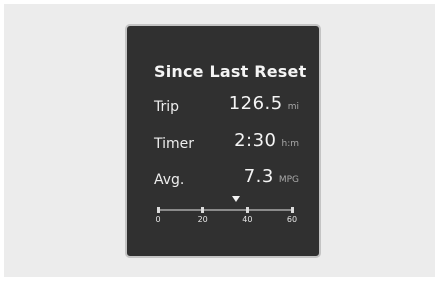 The height and width of the screenshot is (281, 439). I want to click on timer-value-group: 2:30 h:m, so click(266, 140).